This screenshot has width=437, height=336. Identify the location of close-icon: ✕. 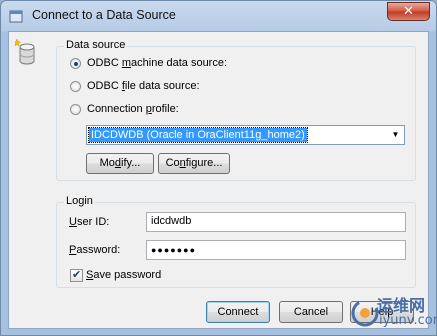
(408, 11).